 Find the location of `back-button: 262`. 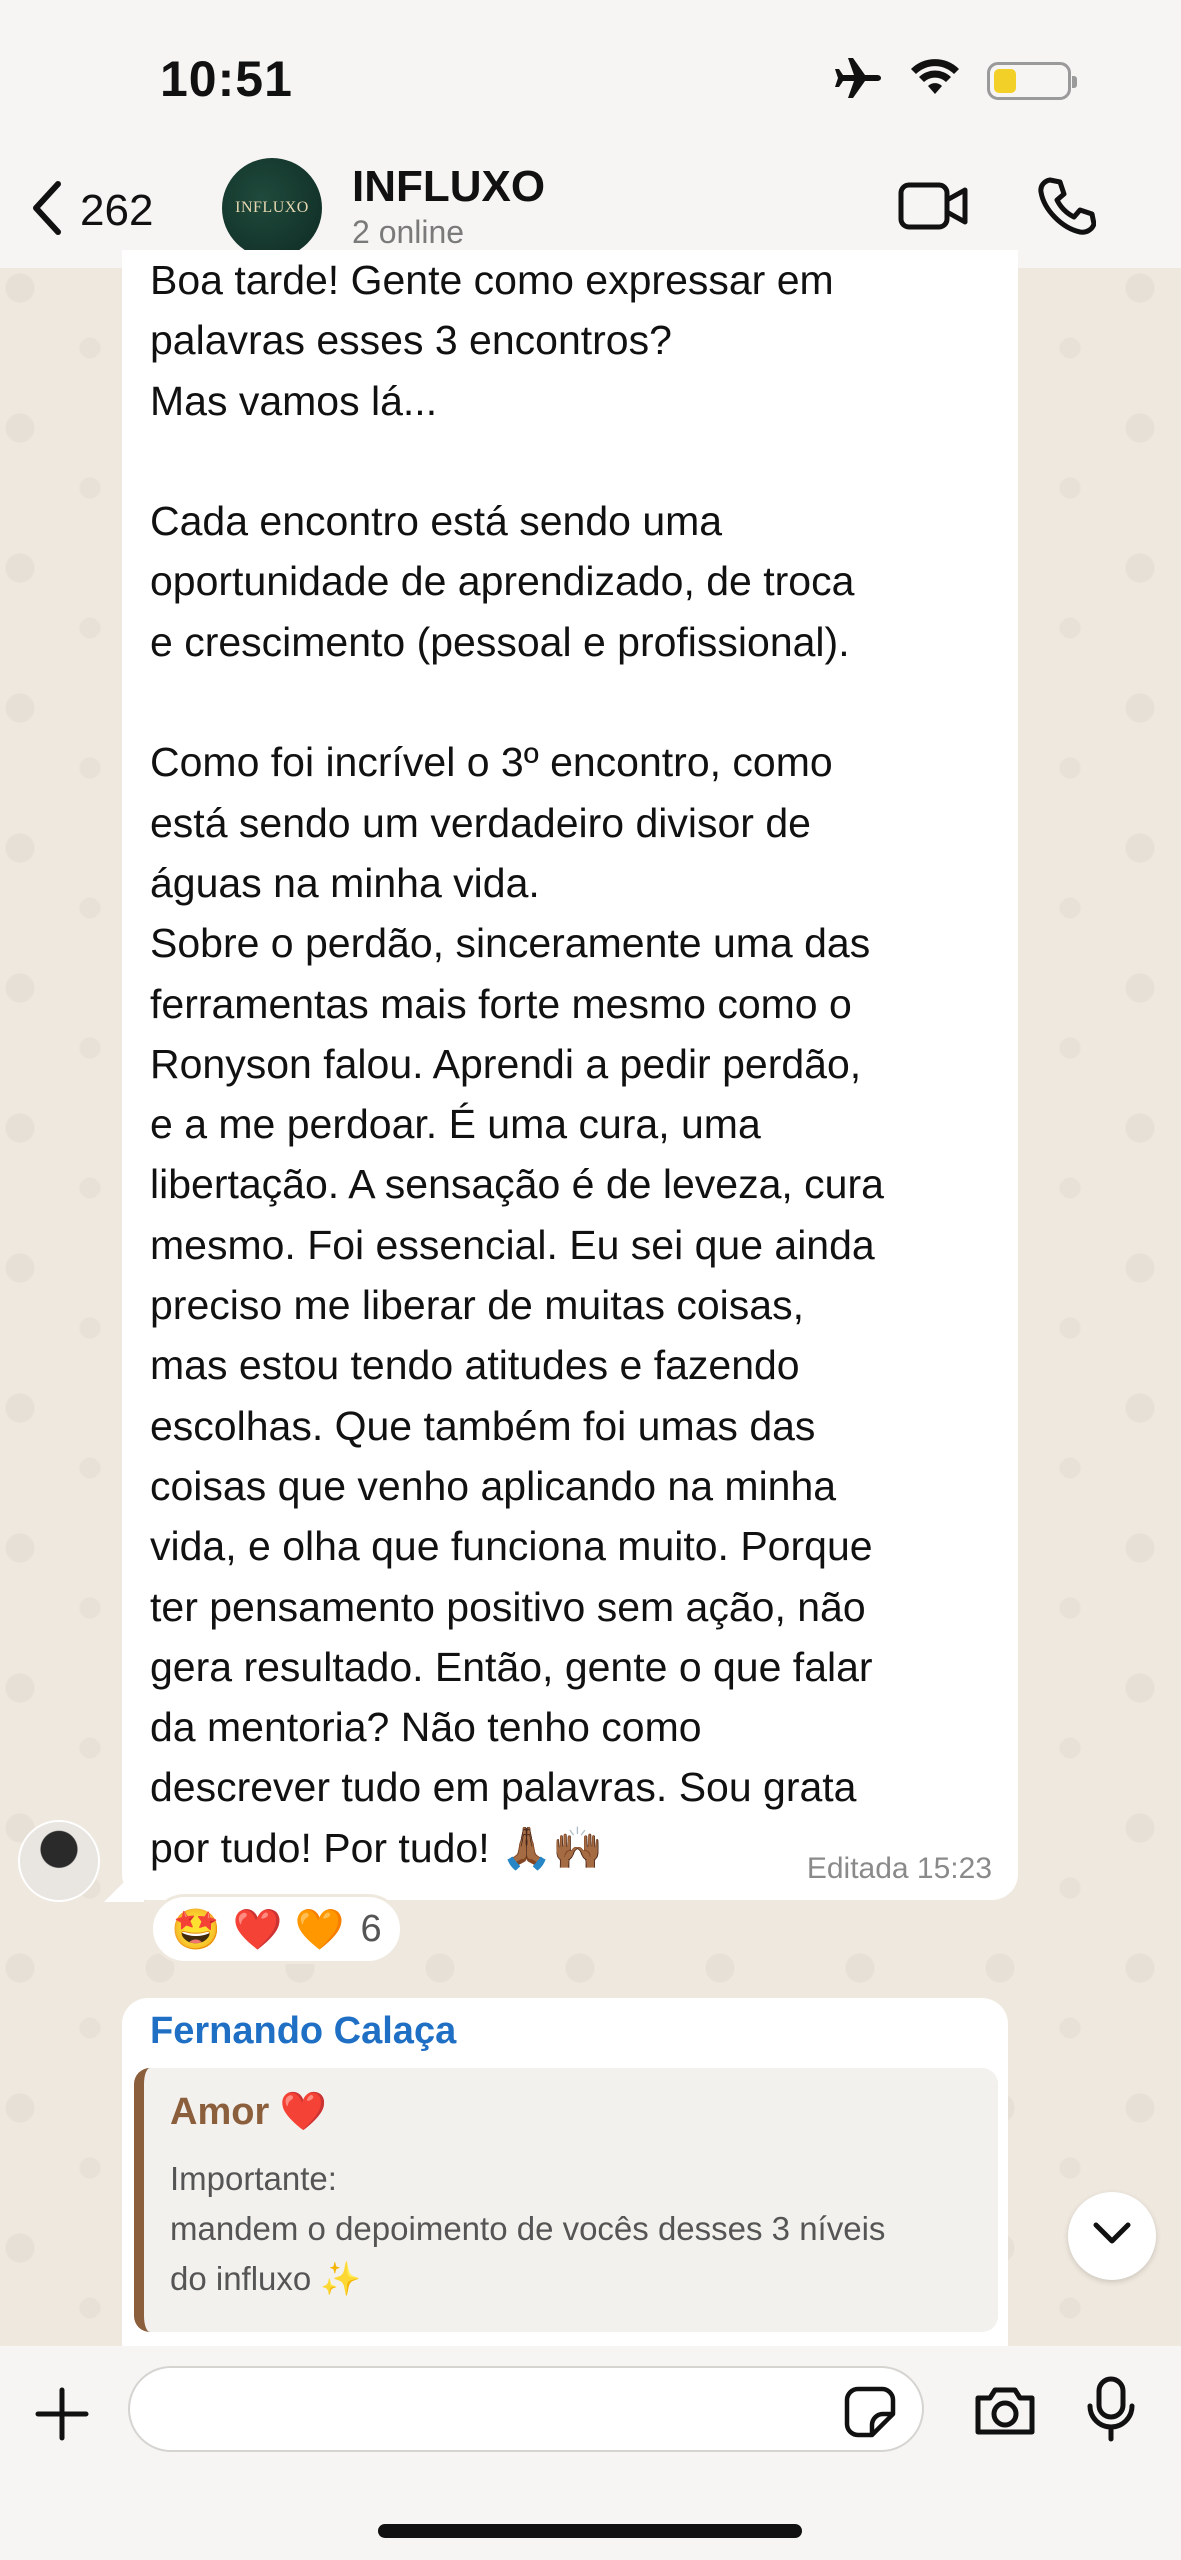

back-button: 262 is located at coordinates (91, 210).